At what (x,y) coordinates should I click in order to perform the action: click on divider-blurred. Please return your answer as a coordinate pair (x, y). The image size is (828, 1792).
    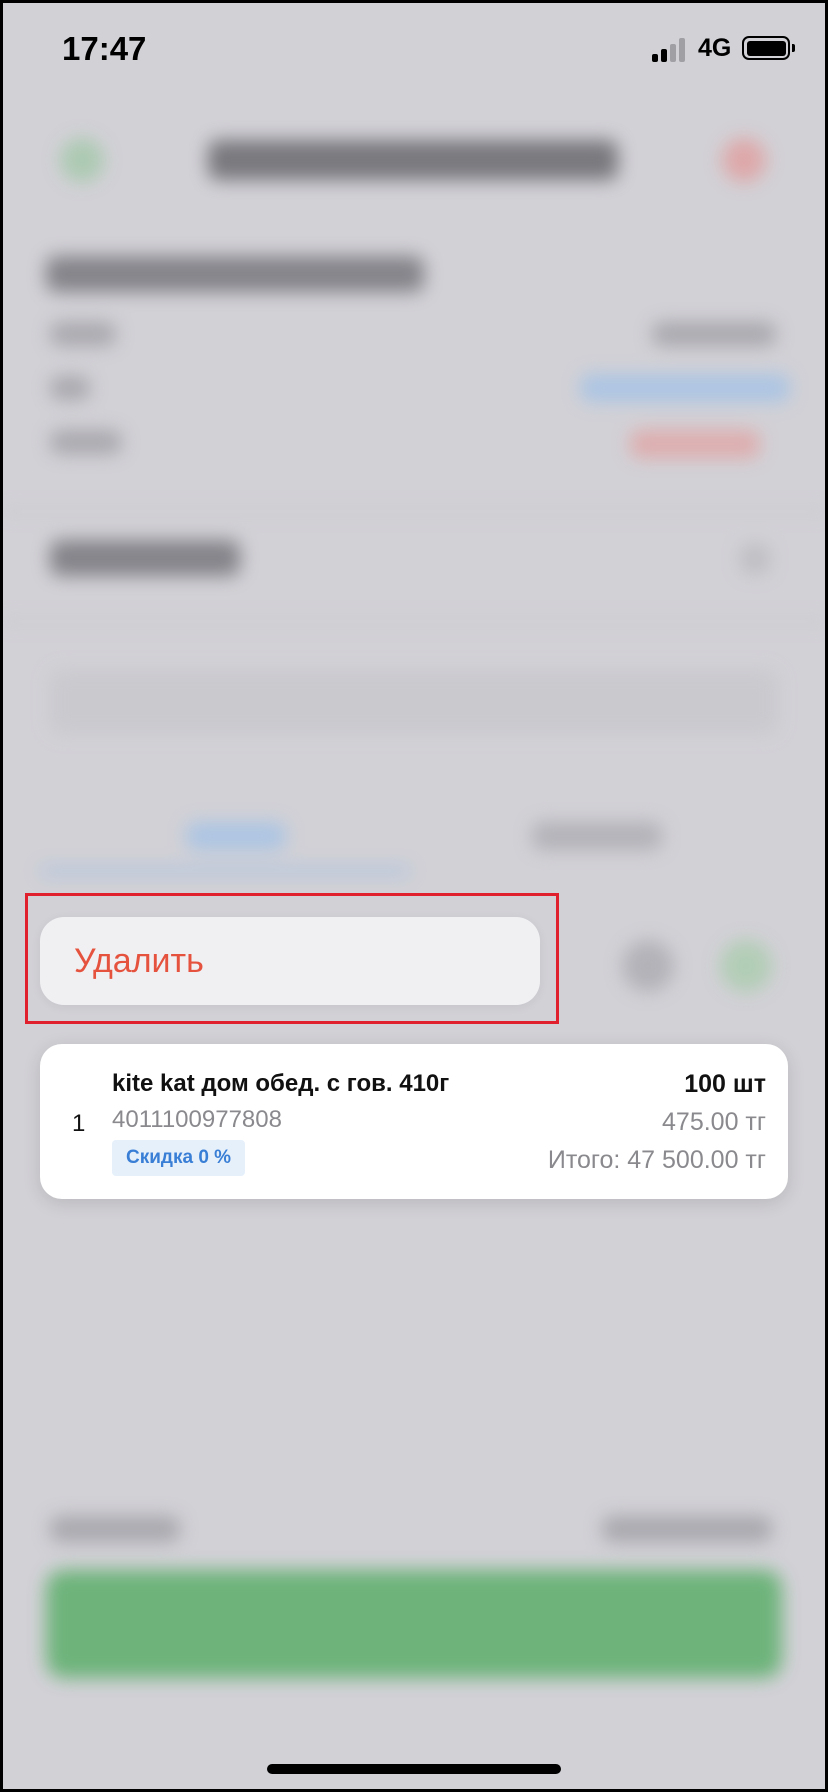
    Looking at the image, I should click on (414, 511).